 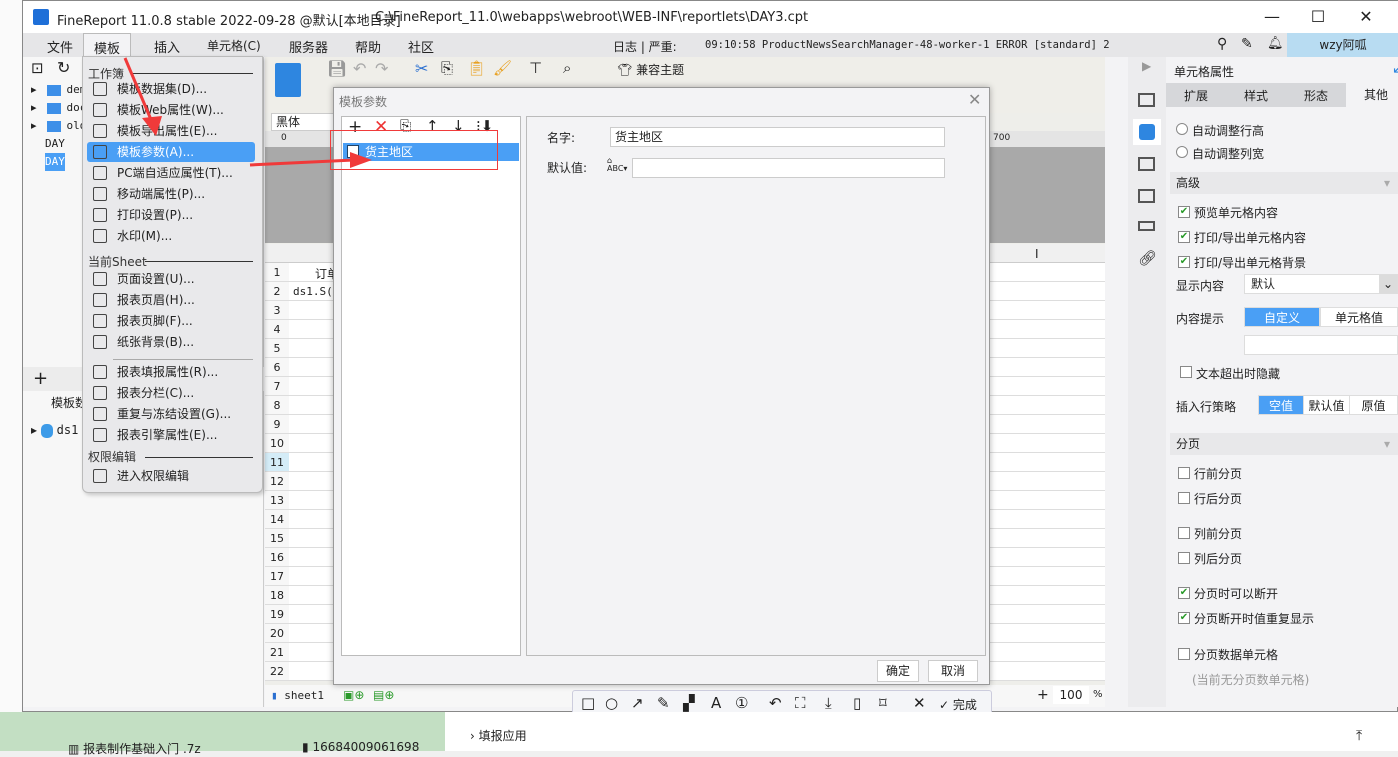 I want to click on menu-help: 帮助, so click(x=368, y=46).